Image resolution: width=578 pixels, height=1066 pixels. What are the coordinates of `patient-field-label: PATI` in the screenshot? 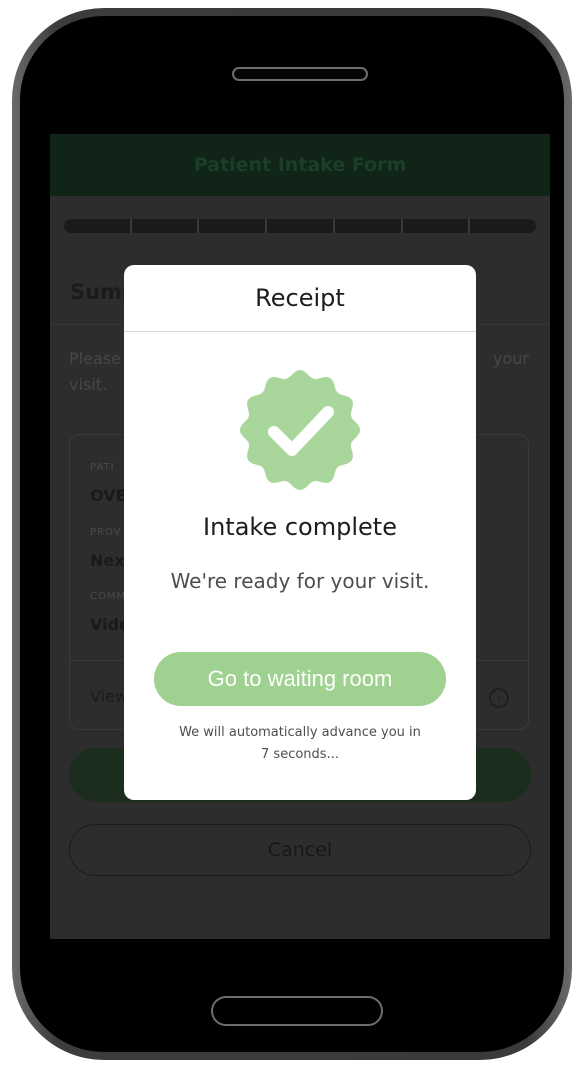 It's located at (102, 467).